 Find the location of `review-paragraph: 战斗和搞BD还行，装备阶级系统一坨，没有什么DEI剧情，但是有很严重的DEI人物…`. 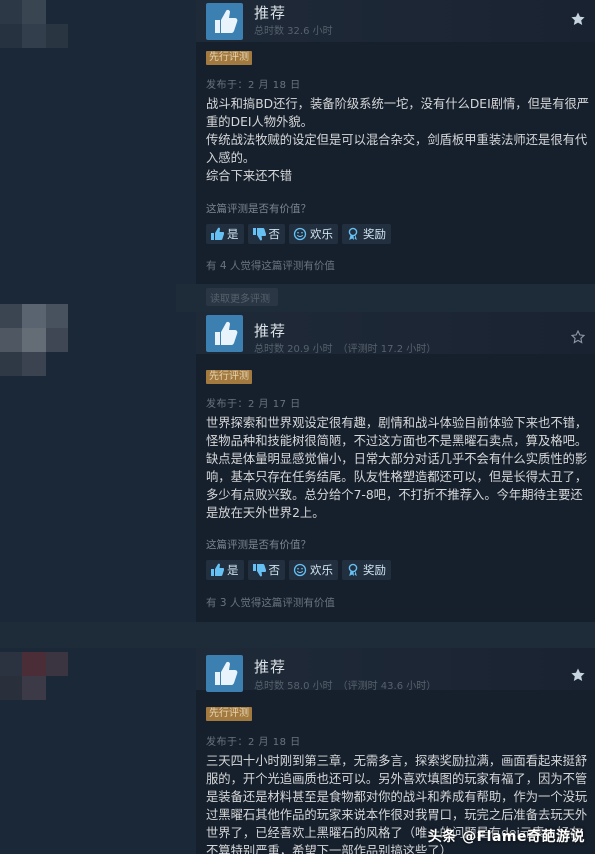

review-paragraph: 战斗和搞BD还行，装备阶级系统一坨，没有什么DEI剧情，但是有很严重的DEI人物… is located at coordinates (398, 113).